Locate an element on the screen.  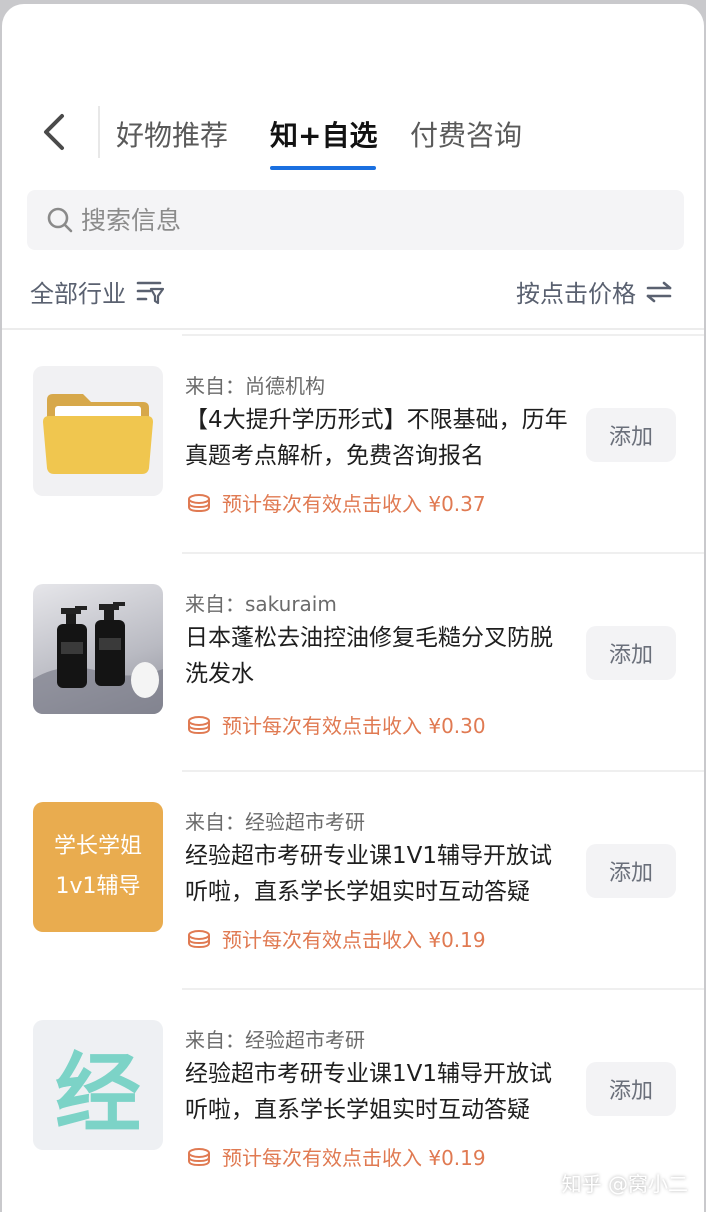
item-title: 【4大提升学历形式】不限基础，历年真题考点解析，免费咨询报名 is located at coordinates (376, 438).